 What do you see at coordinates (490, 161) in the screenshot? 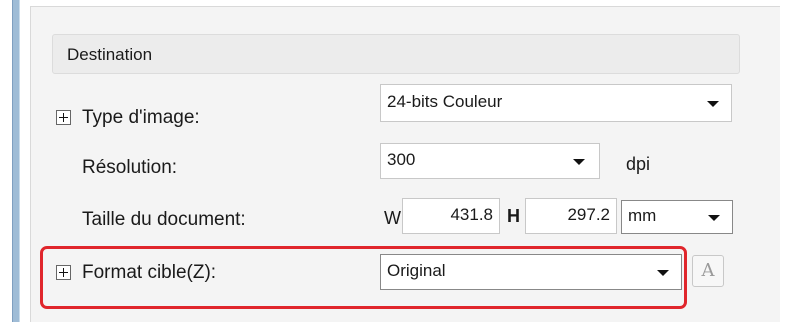
I see `resolution-select: 300` at bounding box center [490, 161].